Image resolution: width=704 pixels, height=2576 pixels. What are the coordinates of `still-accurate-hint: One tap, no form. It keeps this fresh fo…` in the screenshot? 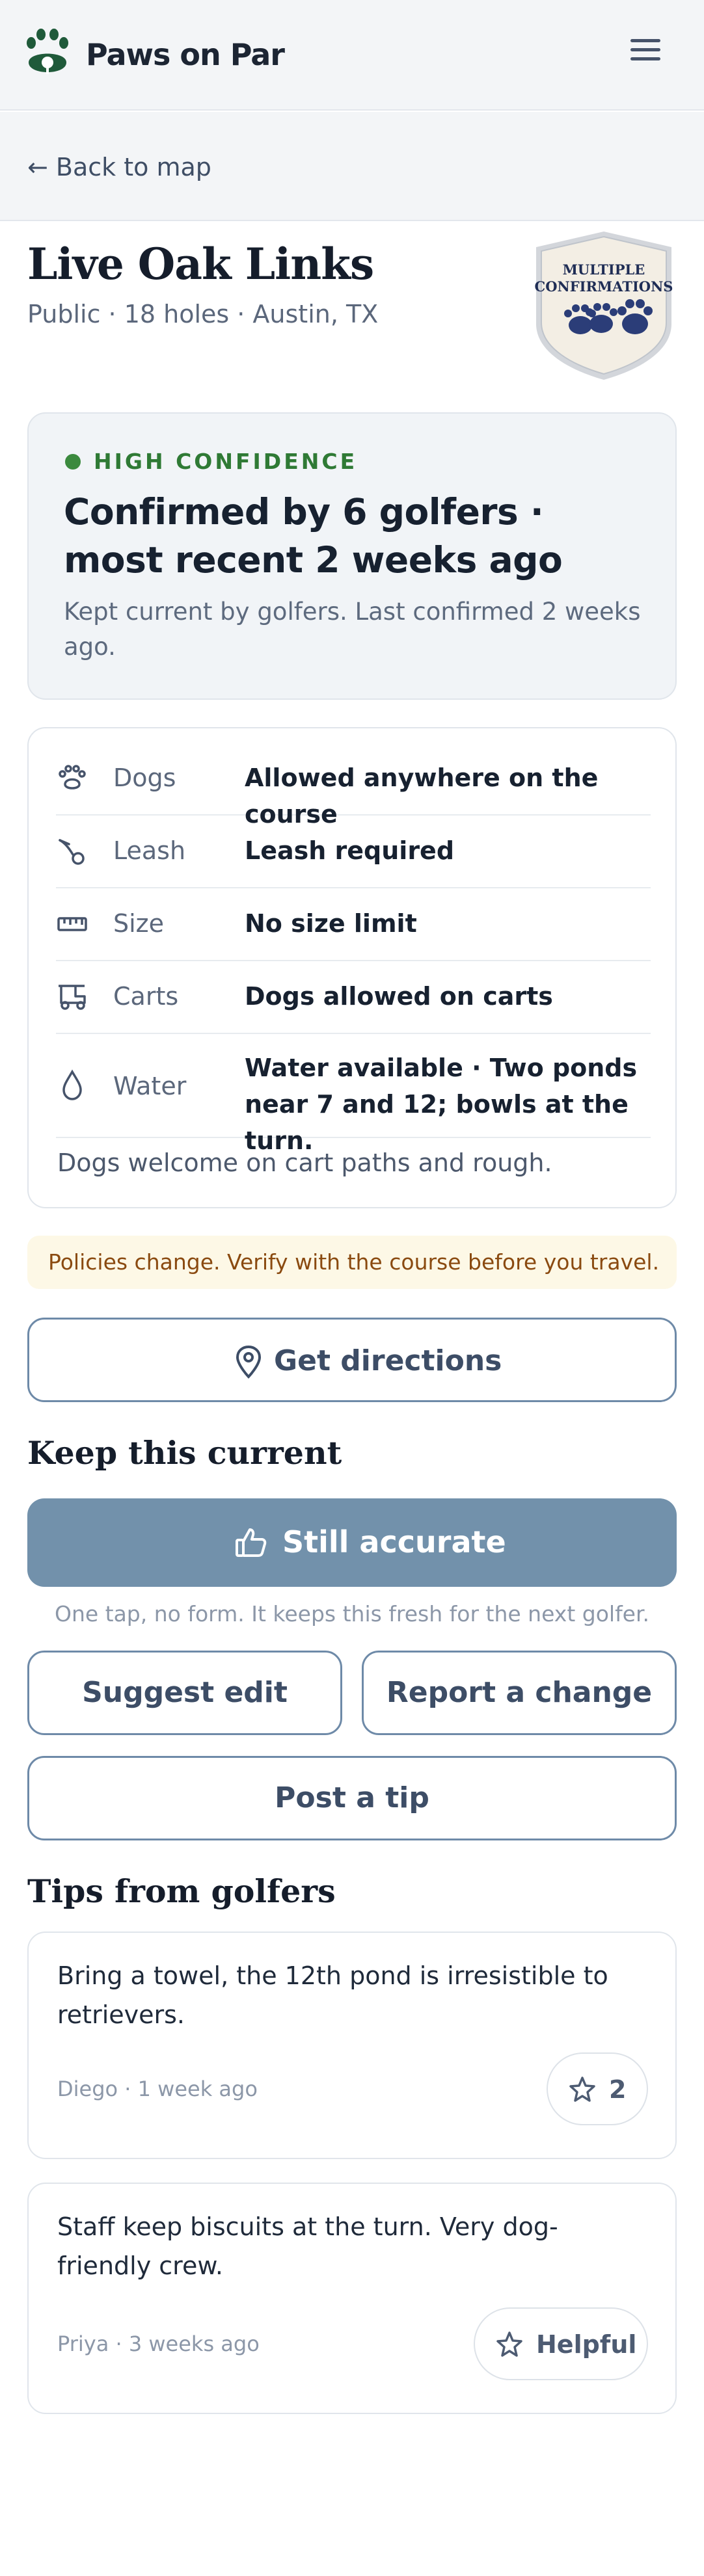 It's located at (352, 1614).